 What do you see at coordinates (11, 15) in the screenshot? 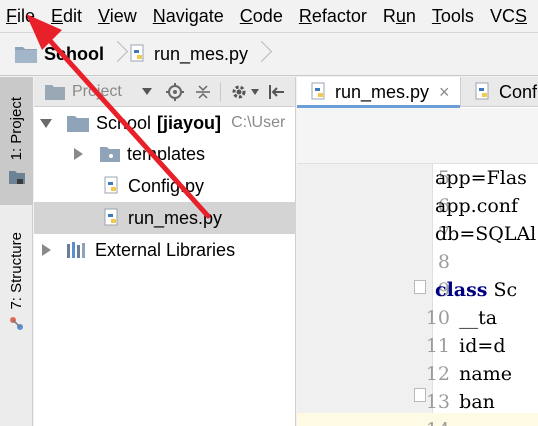
I see `menu-file-mnemonic: F` at bounding box center [11, 15].